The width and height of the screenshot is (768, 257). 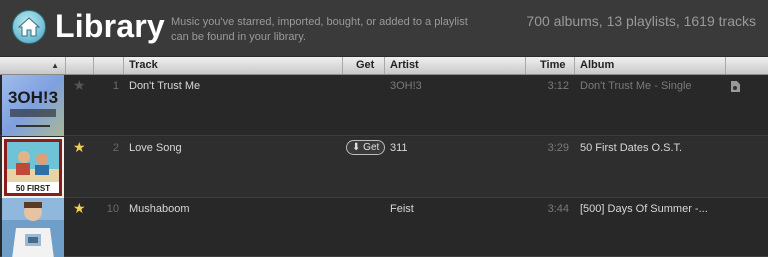 I want to click on artist-name: 311, so click(x=455, y=148).